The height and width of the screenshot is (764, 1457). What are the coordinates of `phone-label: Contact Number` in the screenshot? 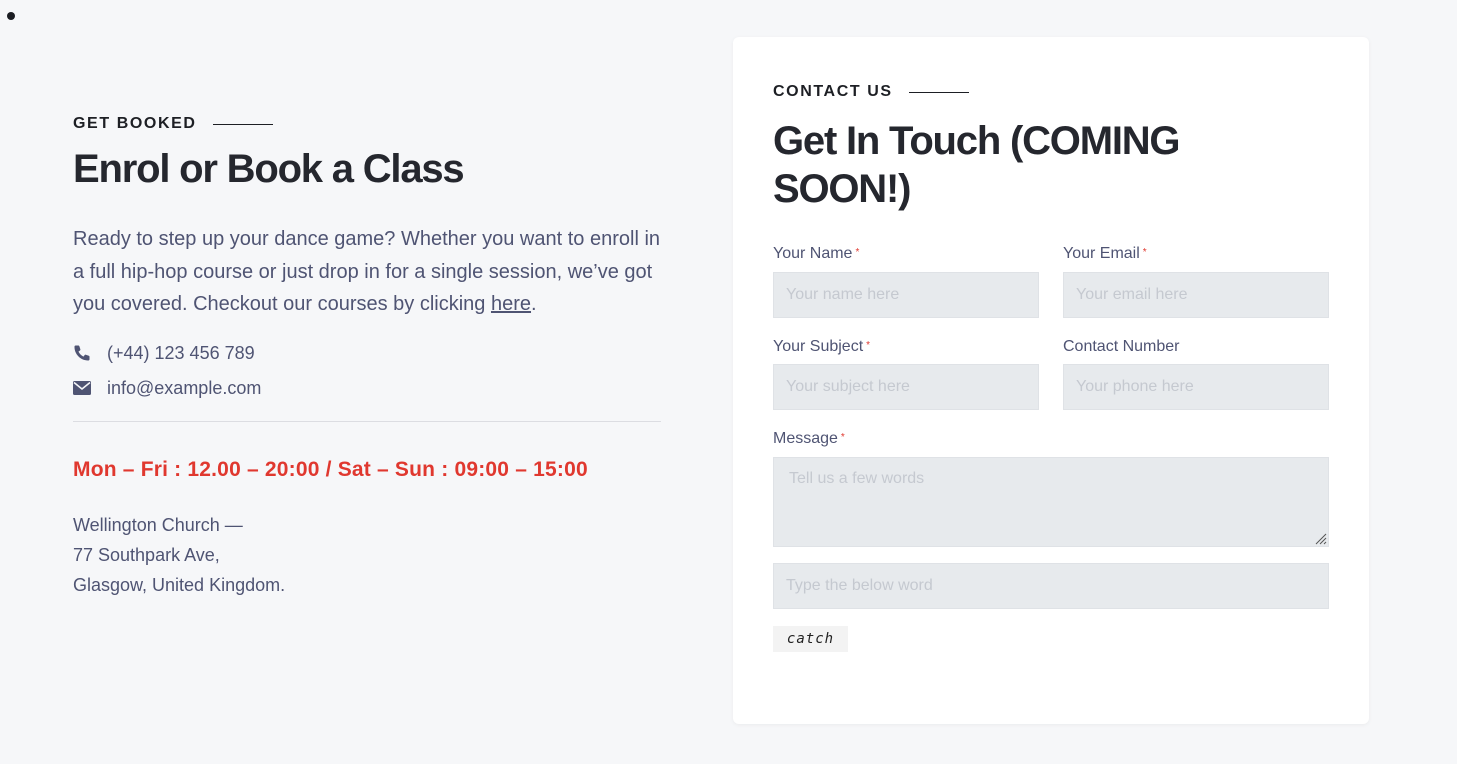 It's located at (1121, 347).